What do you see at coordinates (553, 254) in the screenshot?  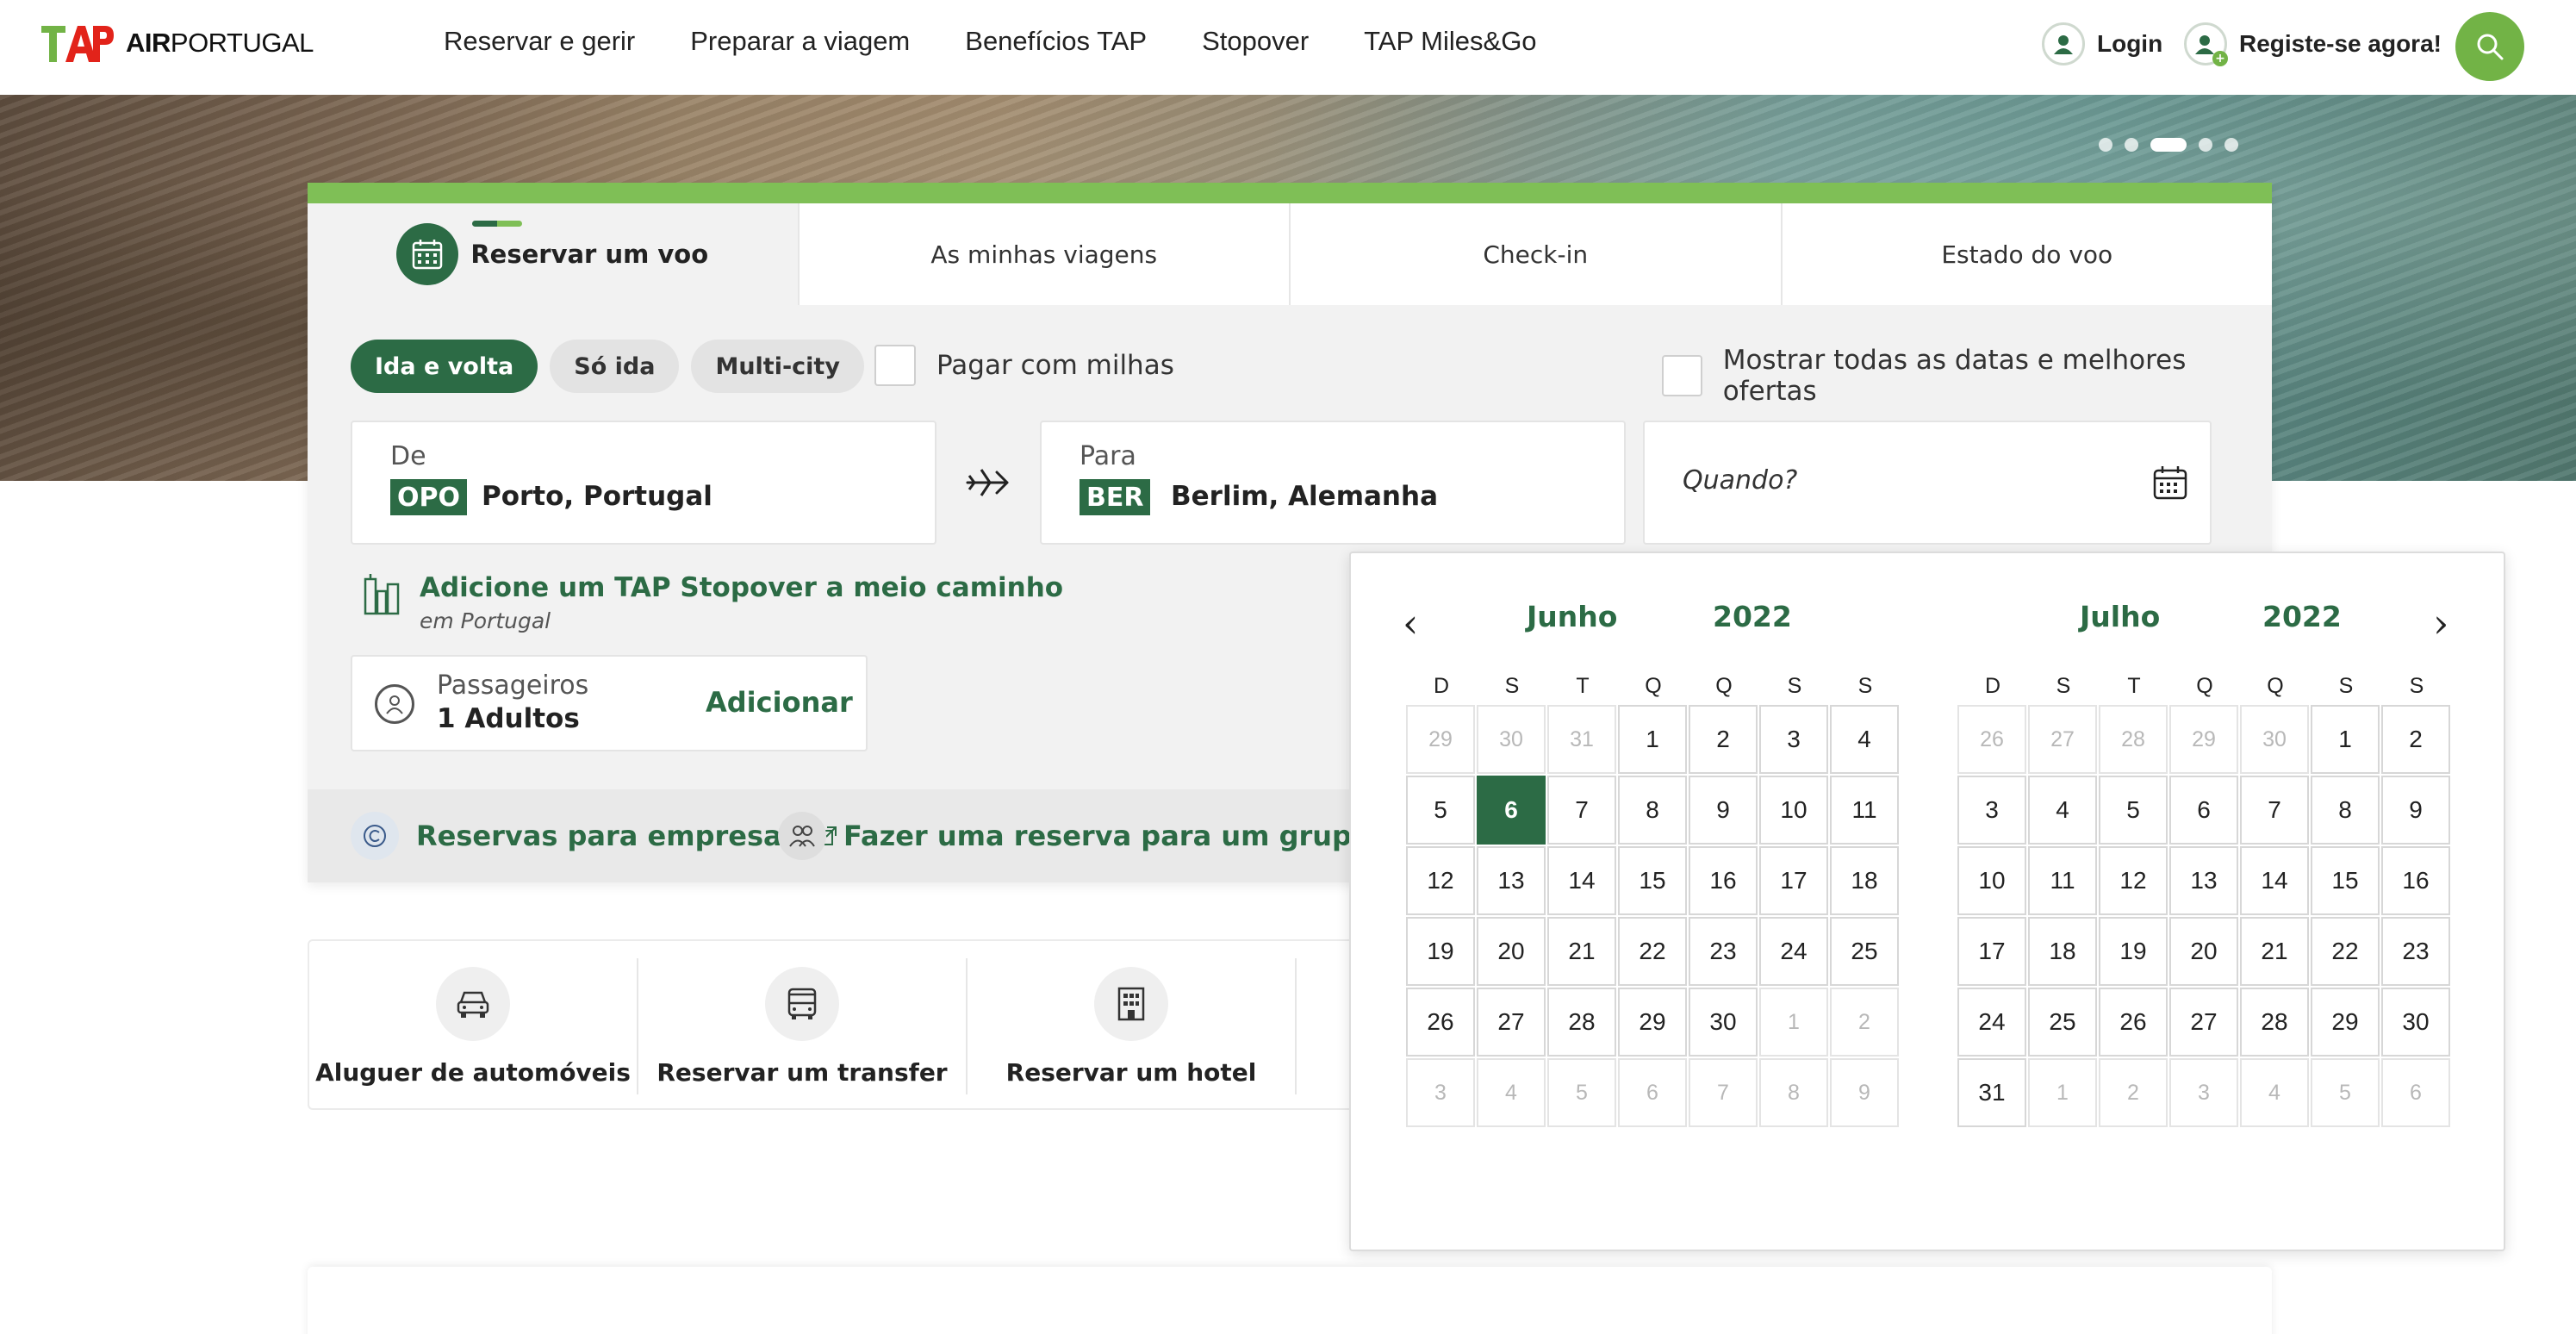 I see `tab-reservar-um-voo: Reservar um voo` at bounding box center [553, 254].